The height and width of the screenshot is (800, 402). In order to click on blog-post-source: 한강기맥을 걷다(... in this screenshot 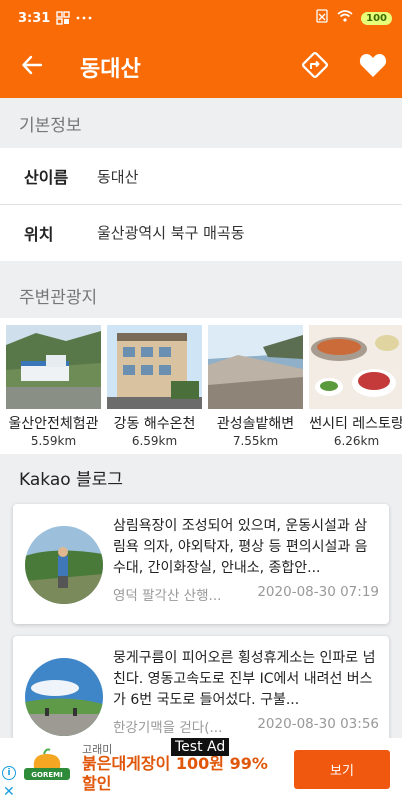, I will do `click(168, 728)`.